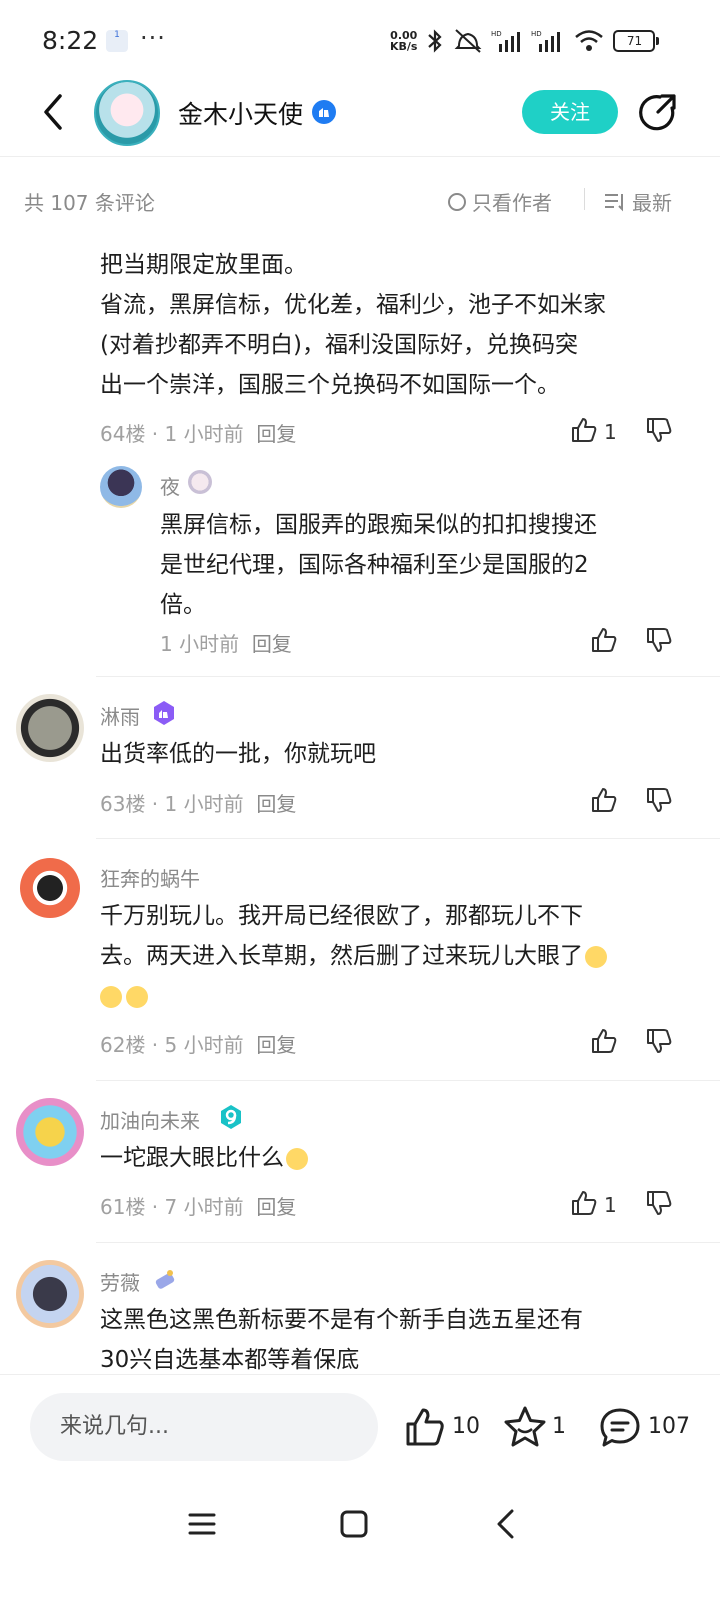 Image resolution: width=720 pixels, height=1600 pixels. What do you see at coordinates (172, 1207) in the screenshot?
I see `comment-floor-time: 61楼 · 7 小时前` at bounding box center [172, 1207].